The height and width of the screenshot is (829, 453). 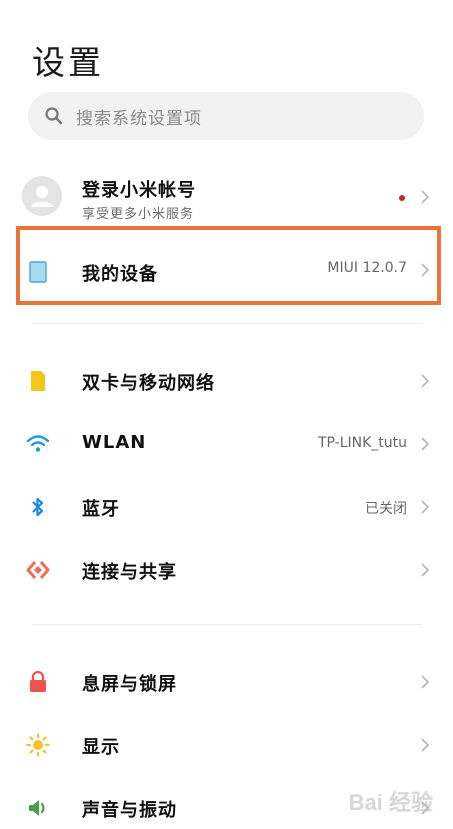 What do you see at coordinates (139, 118) in the screenshot?
I see `search-placeholder: 搜索系统设置项` at bounding box center [139, 118].